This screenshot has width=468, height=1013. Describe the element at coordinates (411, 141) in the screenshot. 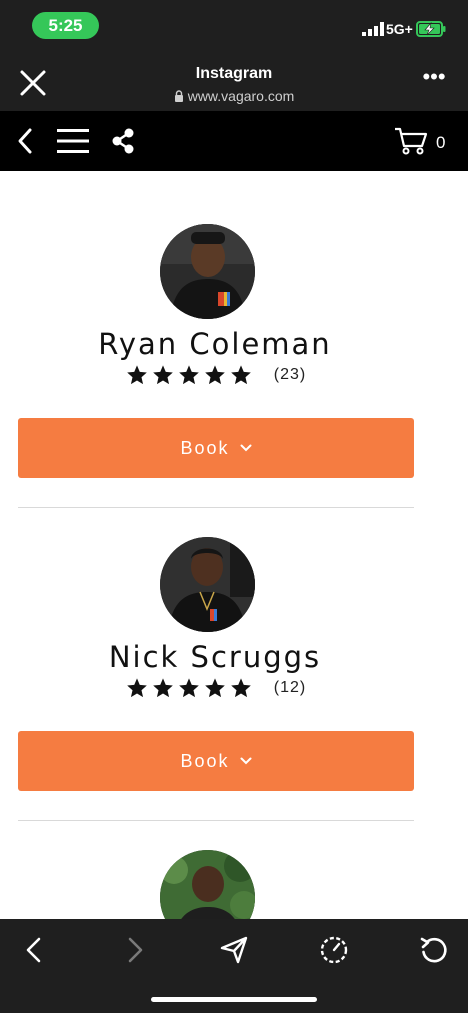

I see `cart-icon` at that location.